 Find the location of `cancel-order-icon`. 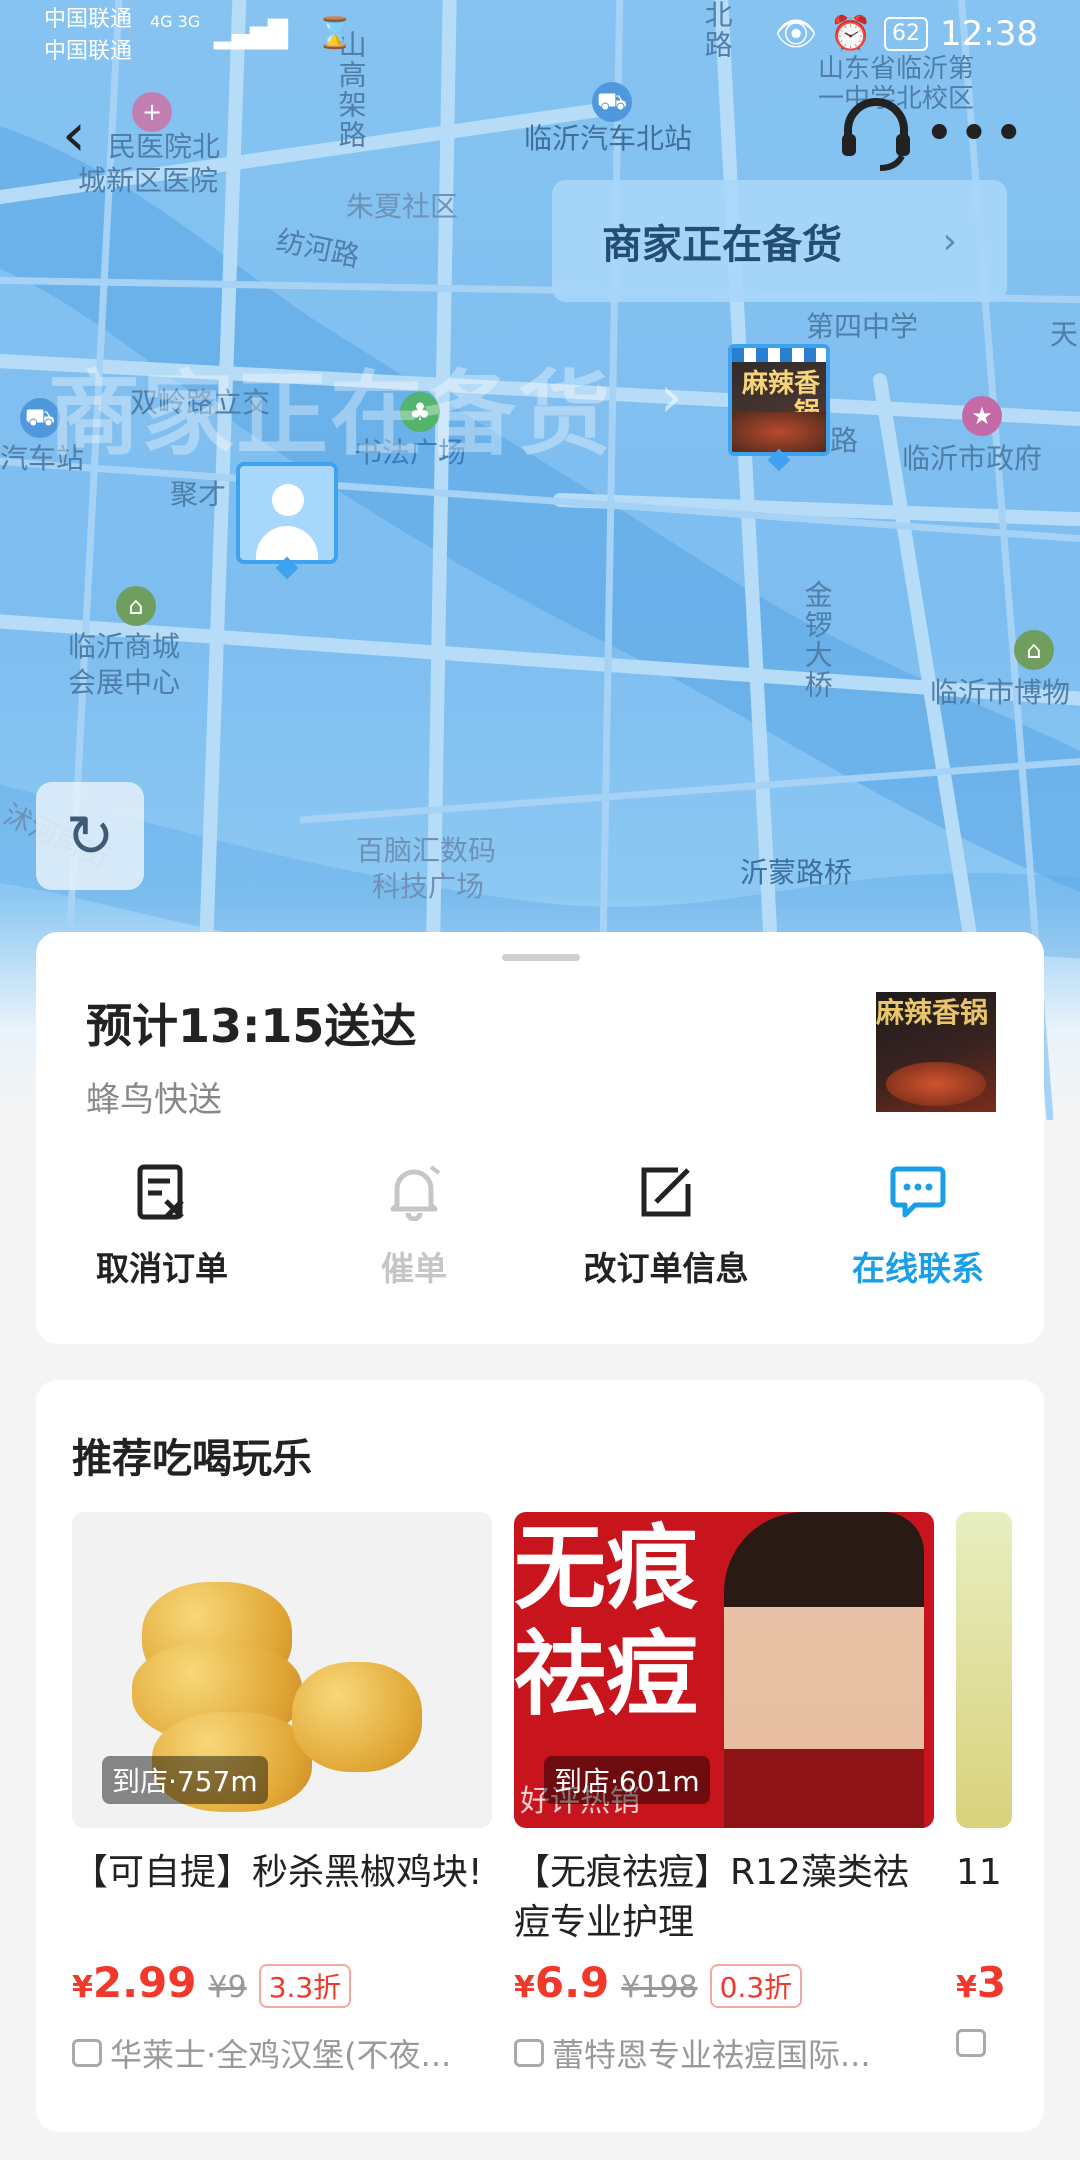

cancel-order-icon is located at coordinates (162, 1192).